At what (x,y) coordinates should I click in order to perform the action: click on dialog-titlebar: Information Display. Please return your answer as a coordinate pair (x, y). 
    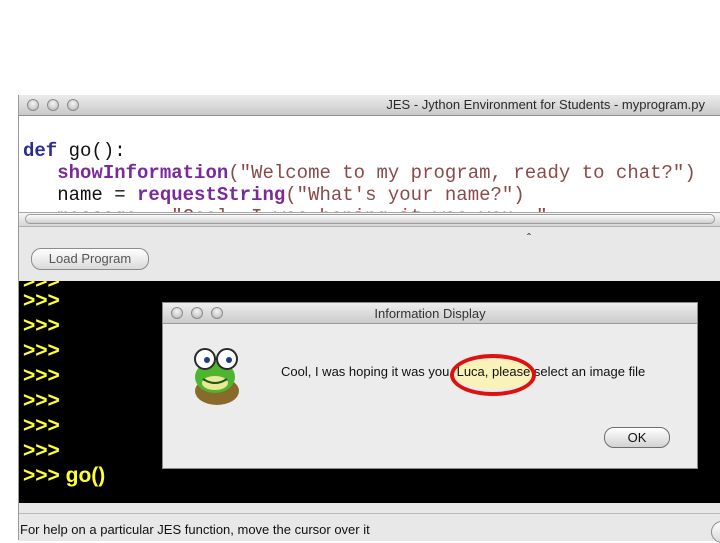
    Looking at the image, I should click on (430, 313).